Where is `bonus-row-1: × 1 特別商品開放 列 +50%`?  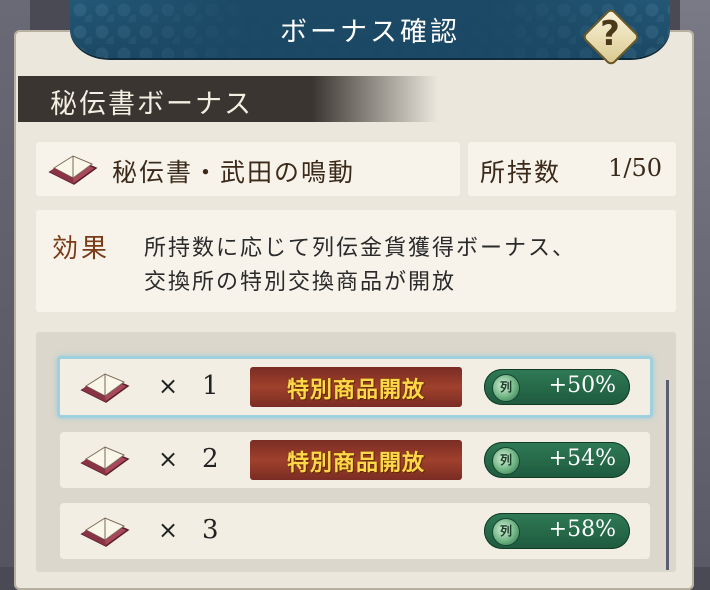
bonus-row-1: × 1 特別商品開放 列 +50% is located at coordinates (355, 387).